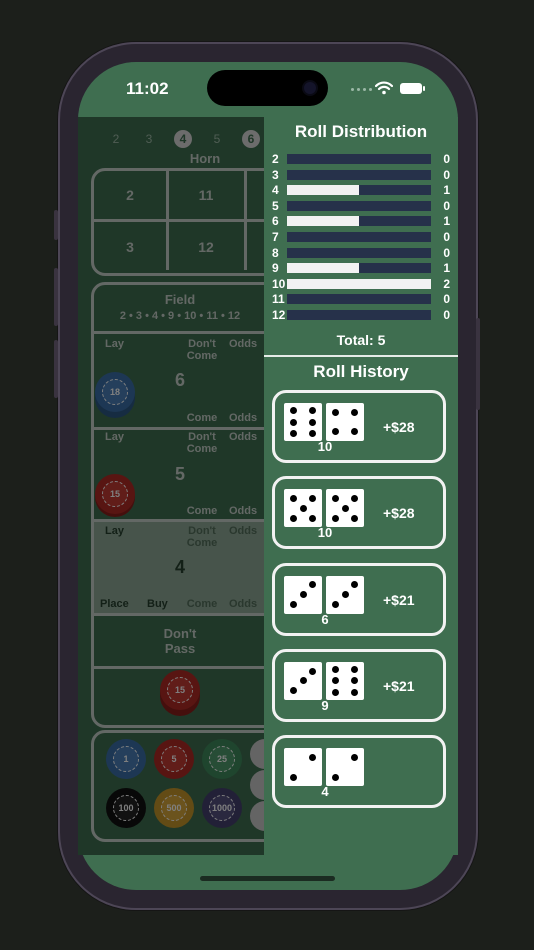 The height and width of the screenshot is (950, 534). I want to click on distribution-row: 61, so click(361, 221).